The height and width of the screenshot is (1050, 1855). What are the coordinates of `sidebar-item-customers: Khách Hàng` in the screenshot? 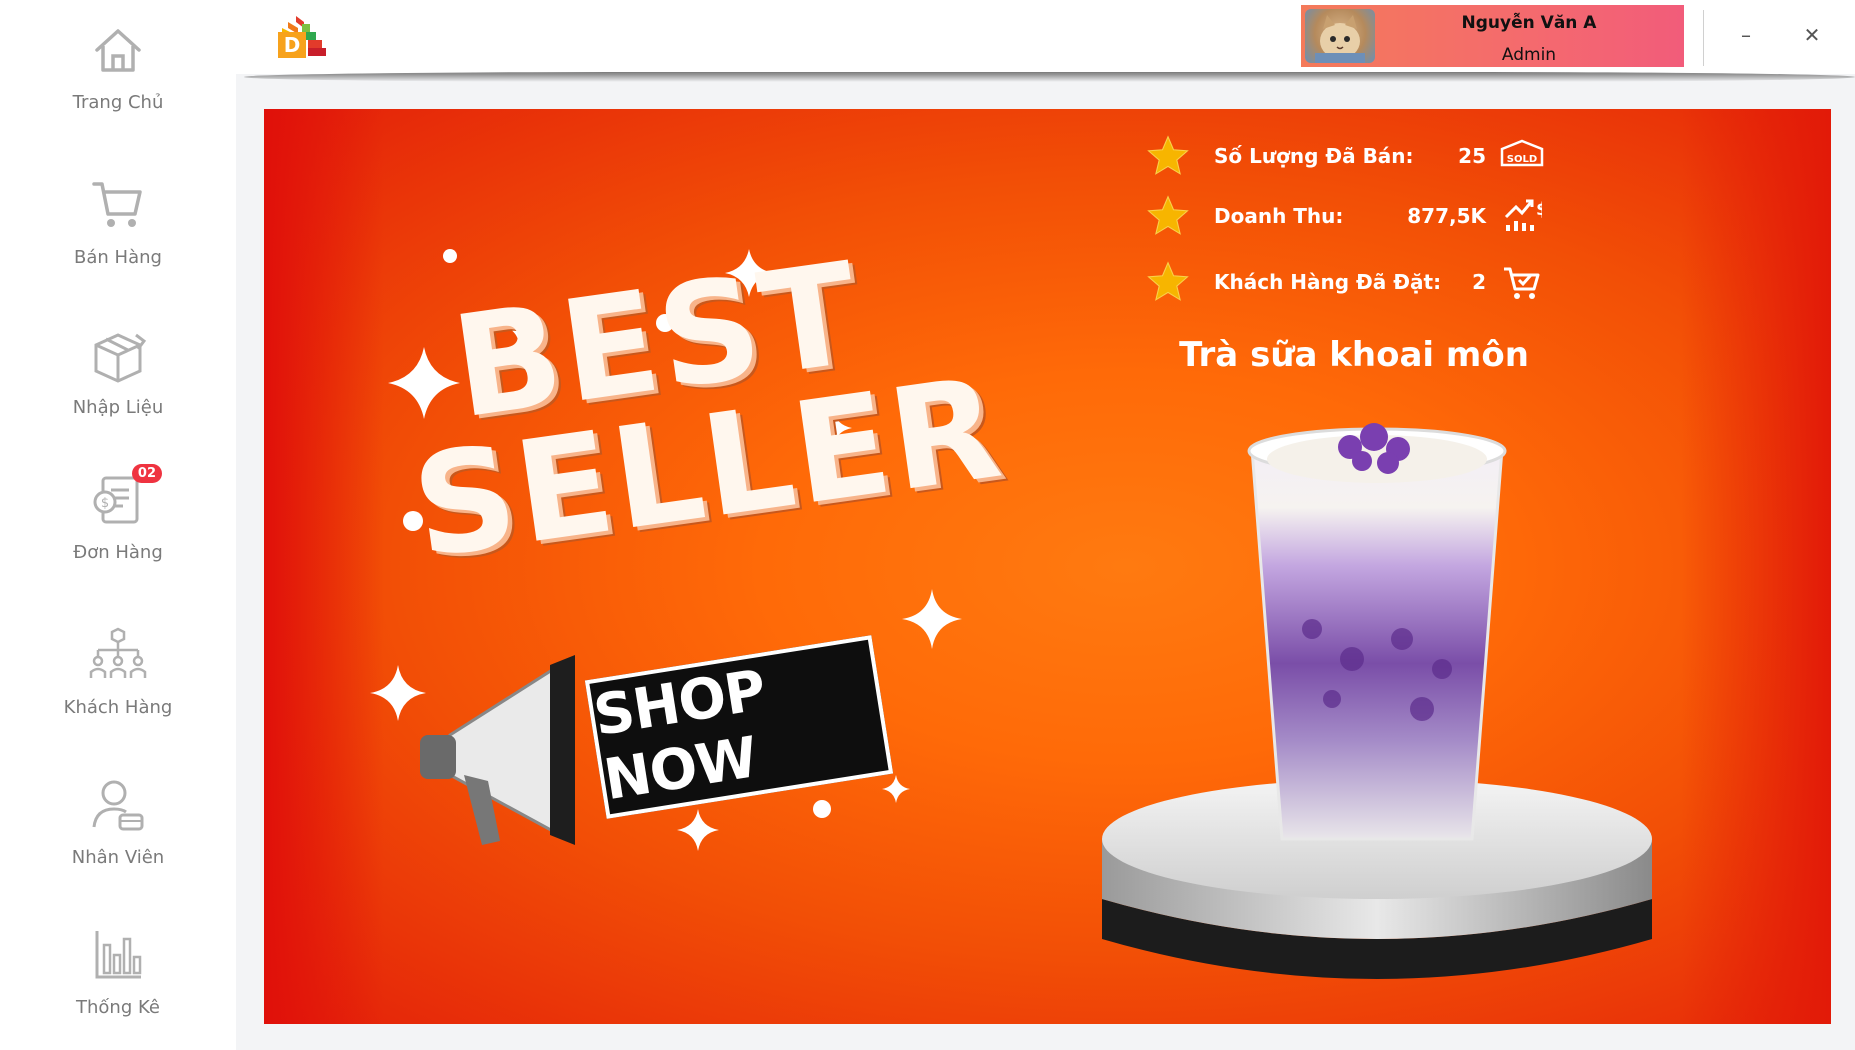 It's located at (118, 675).